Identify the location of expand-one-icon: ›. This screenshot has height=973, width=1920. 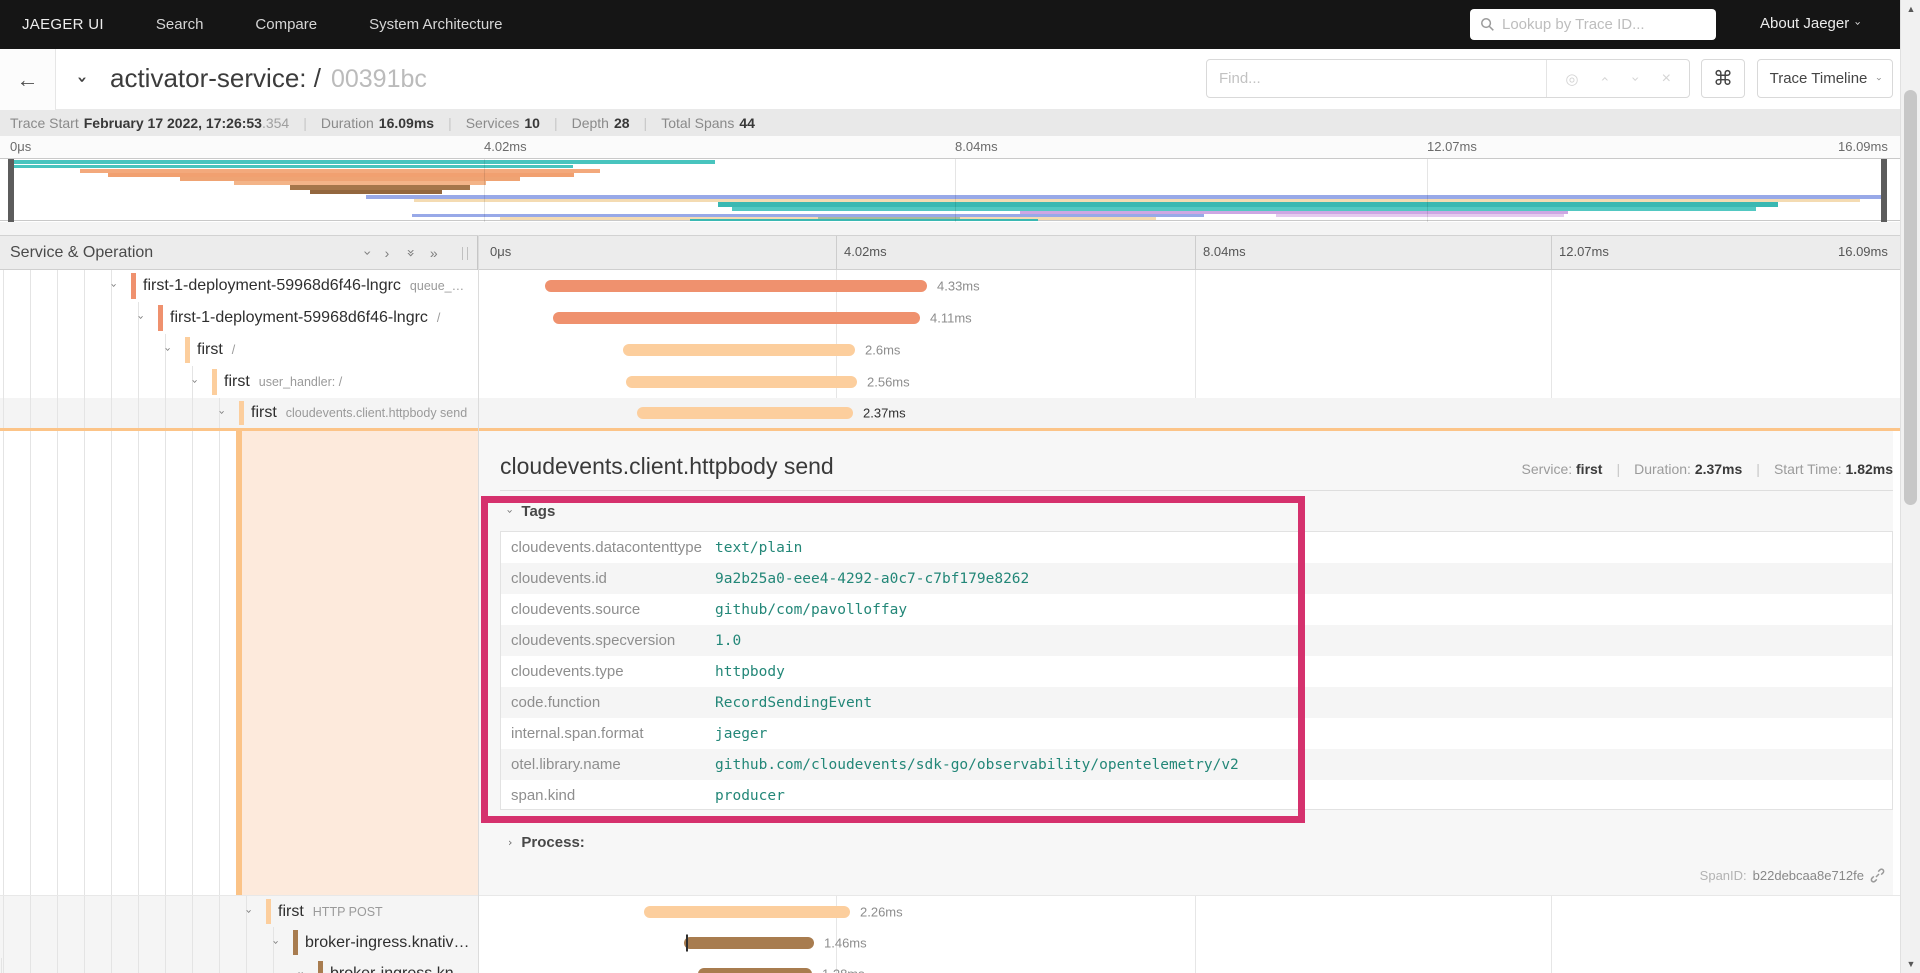
(387, 253).